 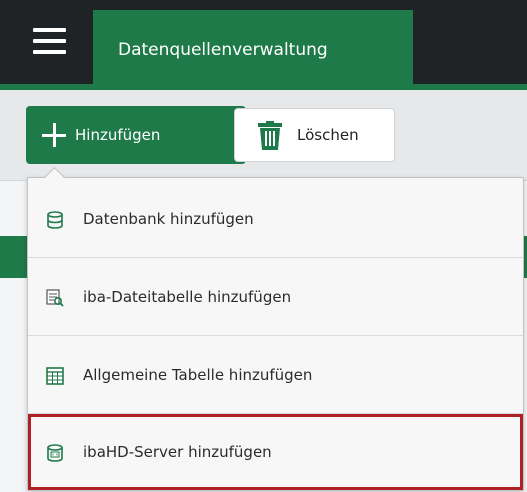 What do you see at coordinates (187, 297) in the screenshot?
I see `menu-item-label: iba-Dateitabelle hinzufügen` at bounding box center [187, 297].